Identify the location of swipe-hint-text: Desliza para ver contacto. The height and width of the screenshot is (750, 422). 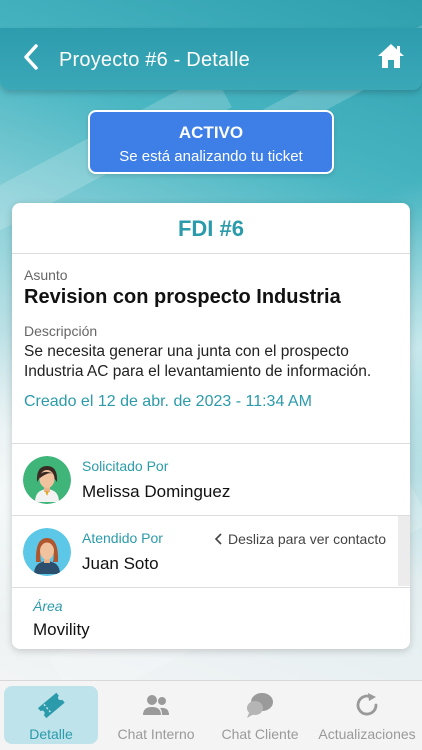
(307, 539).